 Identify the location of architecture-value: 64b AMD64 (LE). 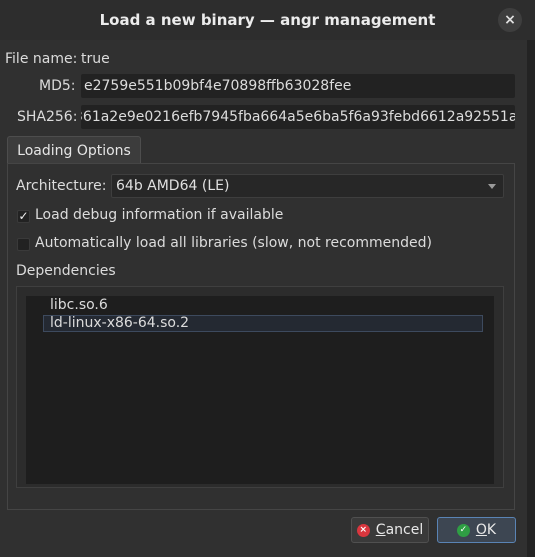
(173, 186).